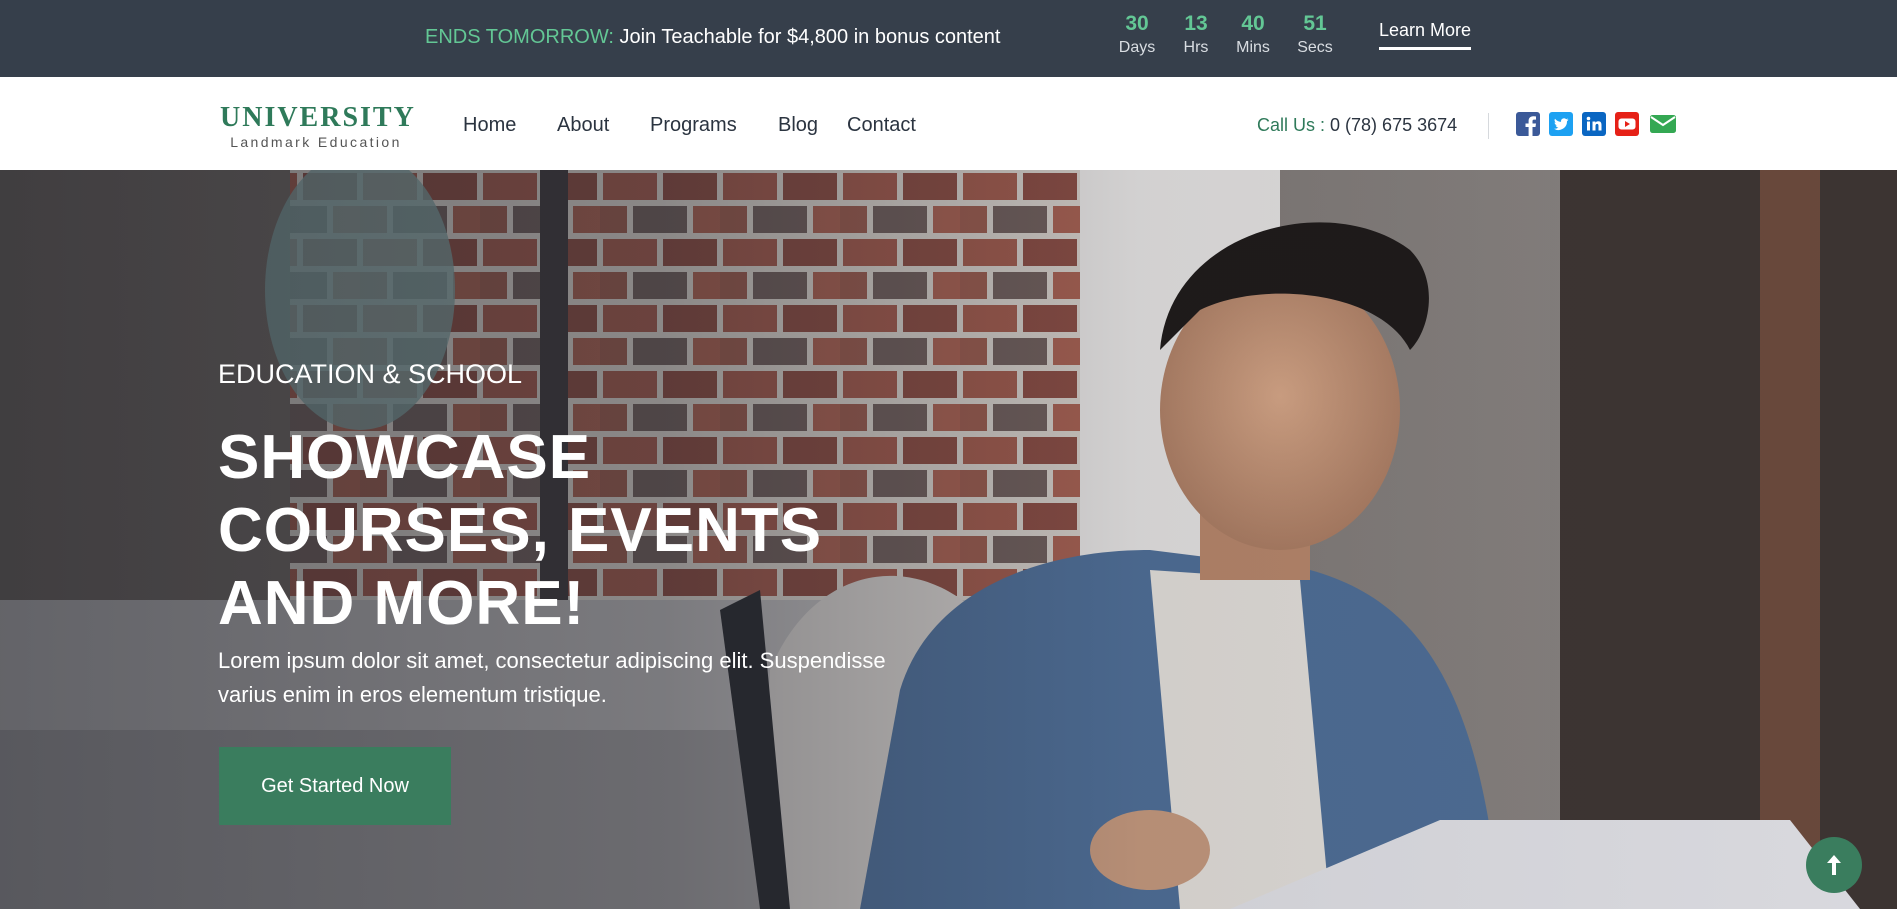 The image size is (1897, 909). What do you see at coordinates (1196, 23) in the screenshot?
I see `countdown-value: 13` at bounding box center [1196, 23].